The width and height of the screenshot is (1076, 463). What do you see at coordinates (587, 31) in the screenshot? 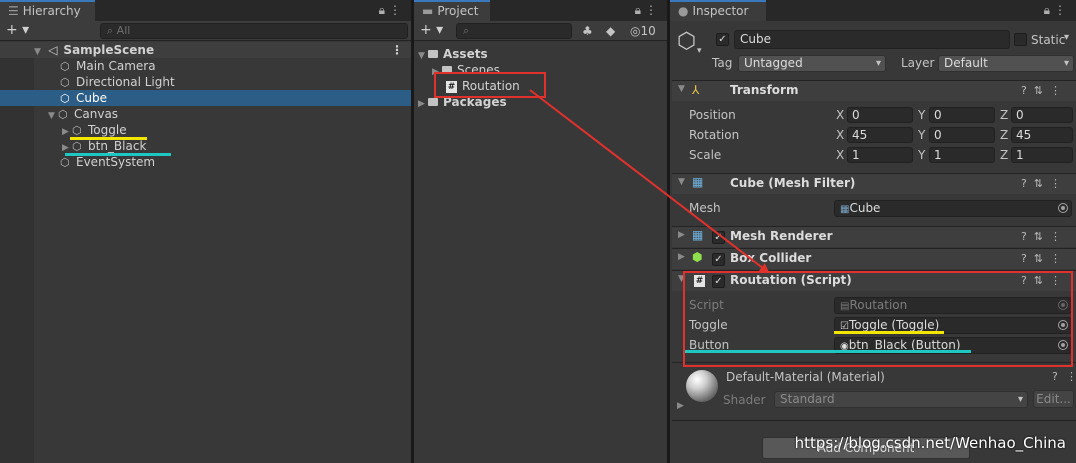
I see `filter-by-type-icon: ♣` at bounding box center [587, 31].